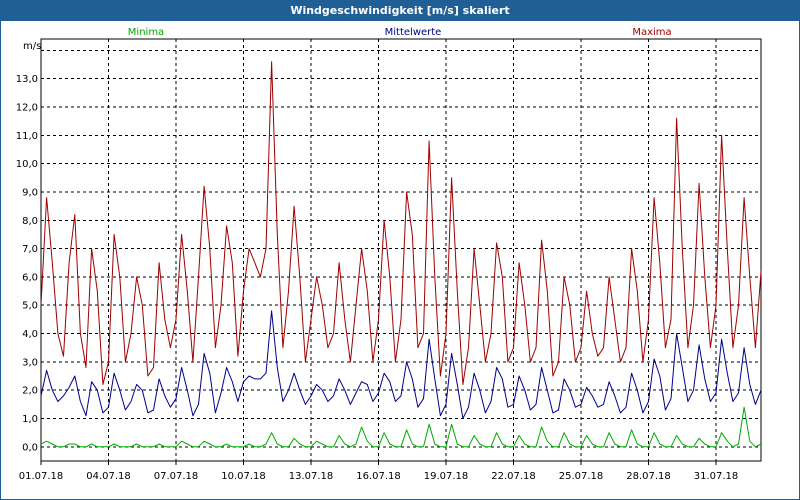 This screenshot has height=500, width=800. What do you see at coordinates (401, 427) in the screenshot?
I see `series-line-minima` at bounding box center [401, 427].